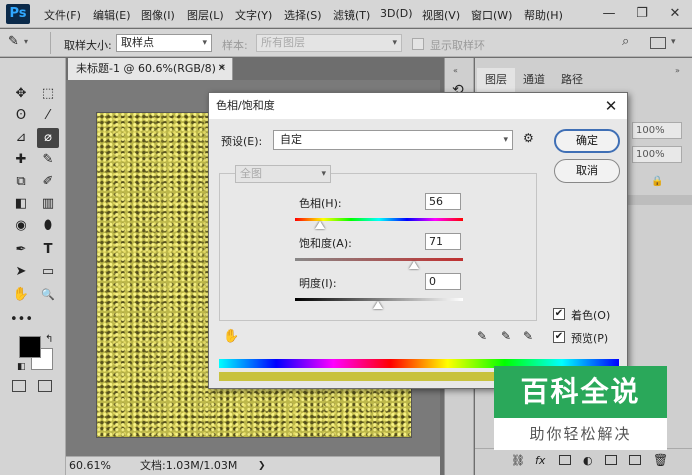 This screenshot has height=475, width=692. What do you see at coordinates (18, 14) in the screenshot?
I see `photoshop-logo: Ps` at bounding box center [18, 14].